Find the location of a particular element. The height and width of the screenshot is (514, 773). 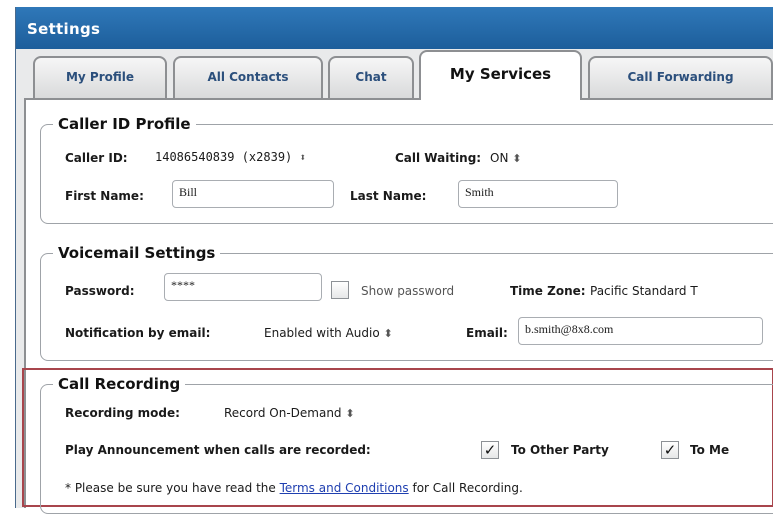

first-name-label: First Name: is located at coordinates (104, 196).